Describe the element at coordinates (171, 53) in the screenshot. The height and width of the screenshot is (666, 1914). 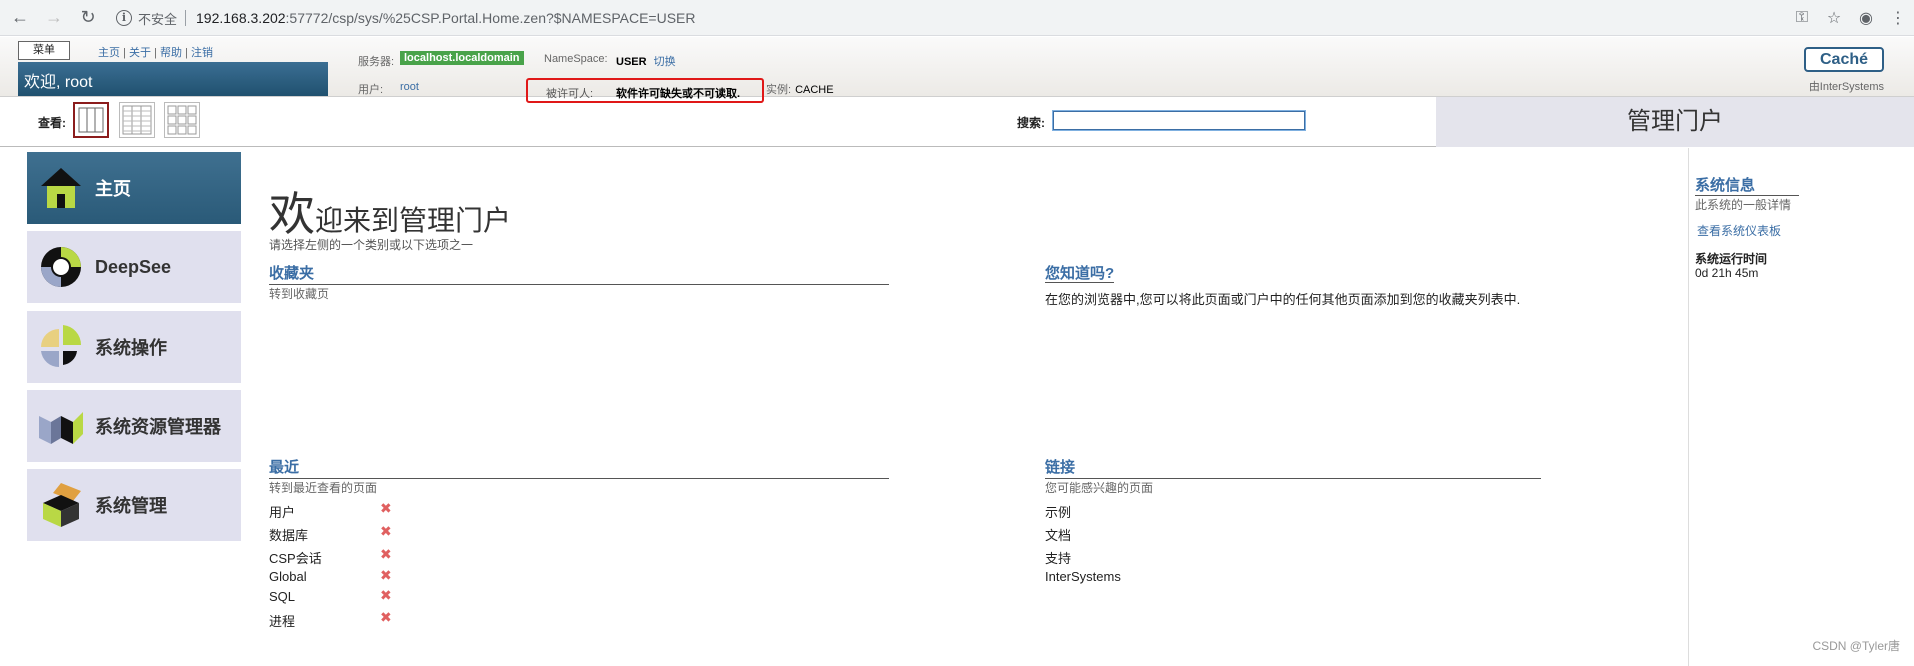
I see `help-link: 帮助` at that location.